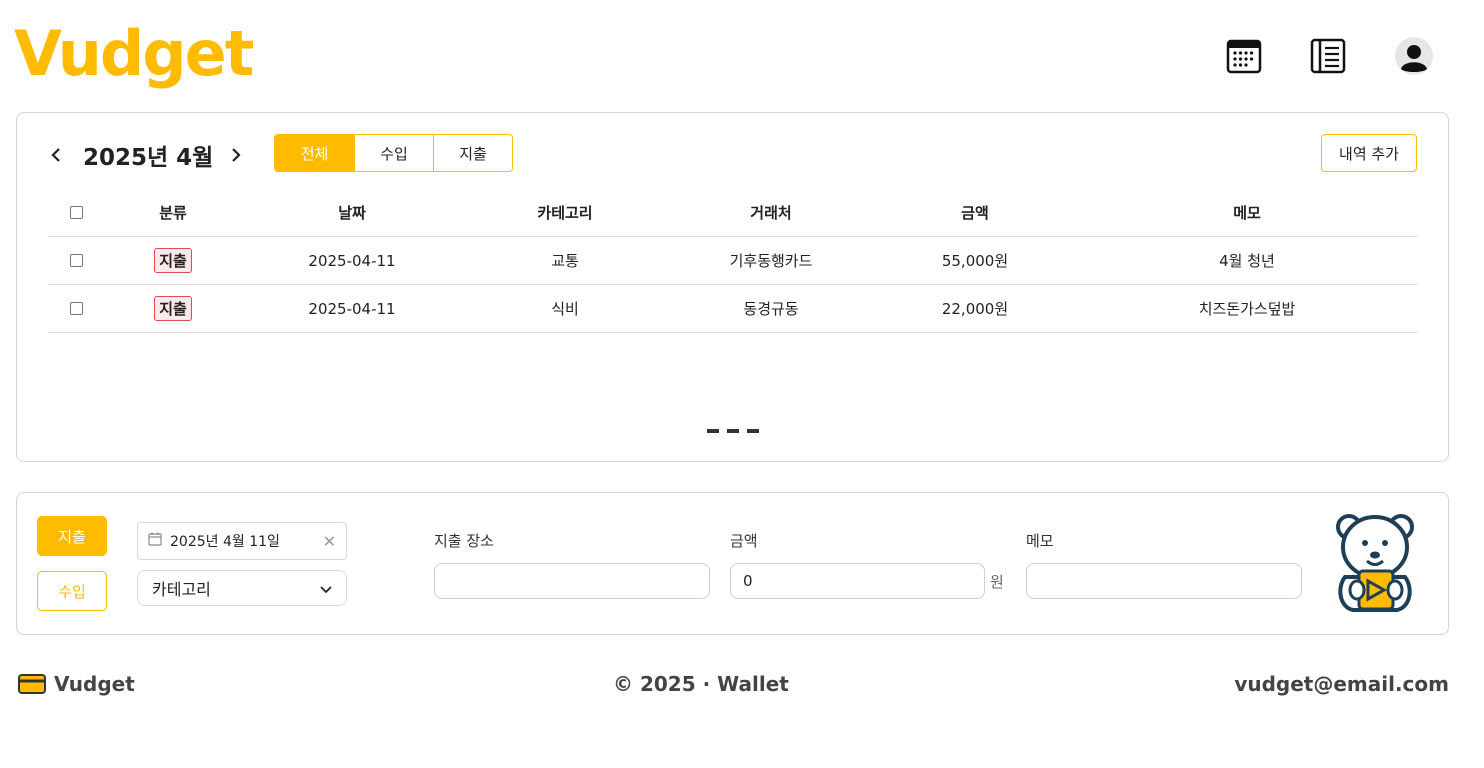  Describe the element at coordinates (56, 155) in the screenshot. I see `chevron-left-icon` at that location.